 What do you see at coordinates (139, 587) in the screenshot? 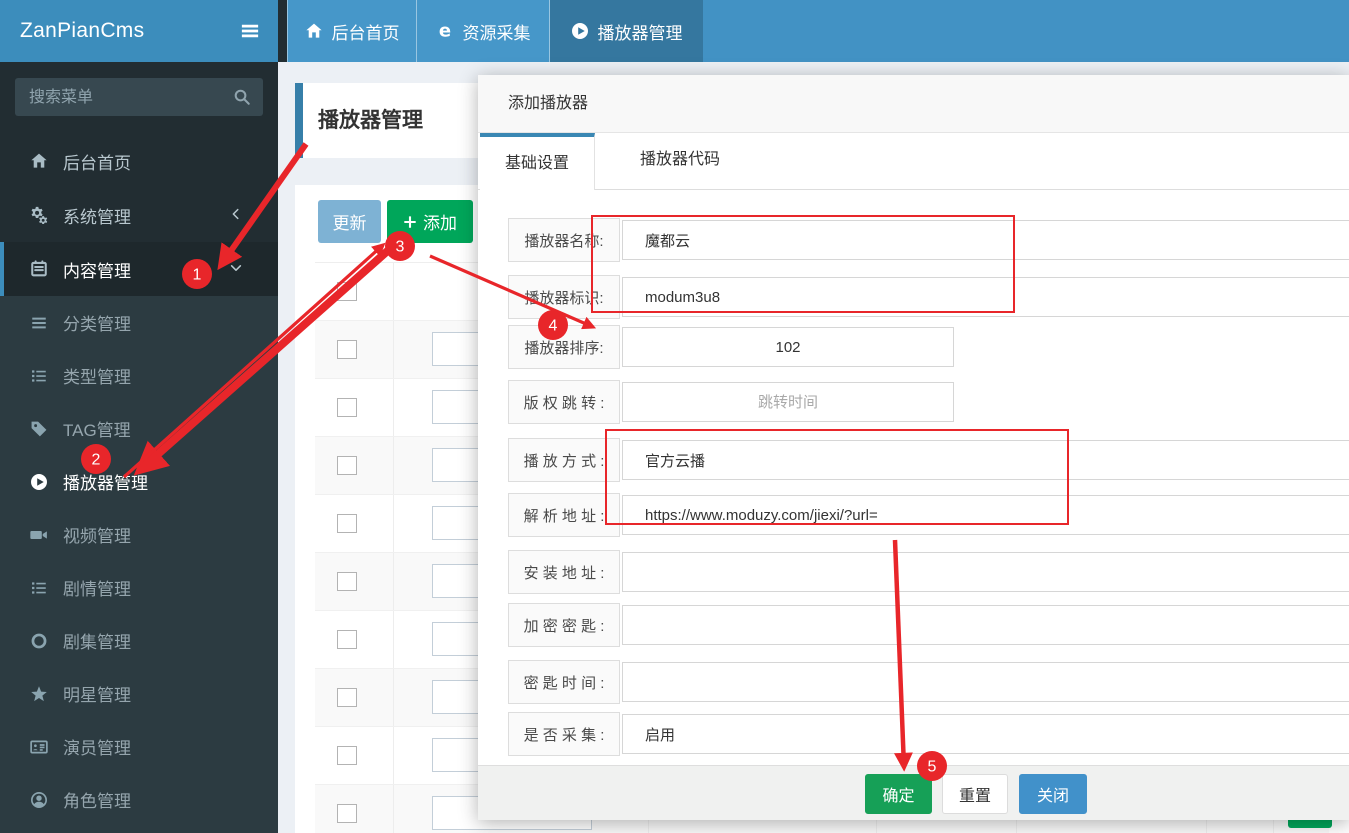
I see `sidebar-subitem-剧情管理: 剧情管理` at bounding box center [139, 587].